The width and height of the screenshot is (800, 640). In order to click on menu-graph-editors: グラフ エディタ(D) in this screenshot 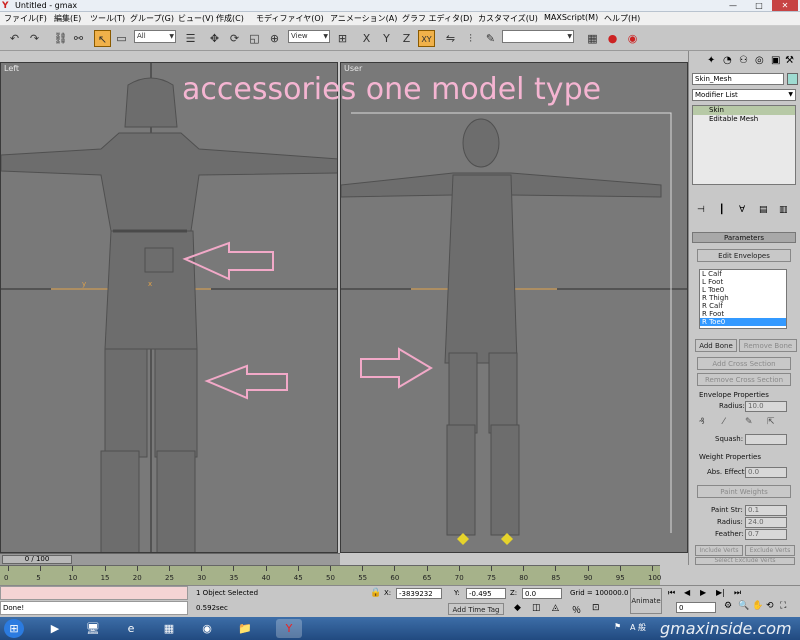, I will do `click(437, 18)`.